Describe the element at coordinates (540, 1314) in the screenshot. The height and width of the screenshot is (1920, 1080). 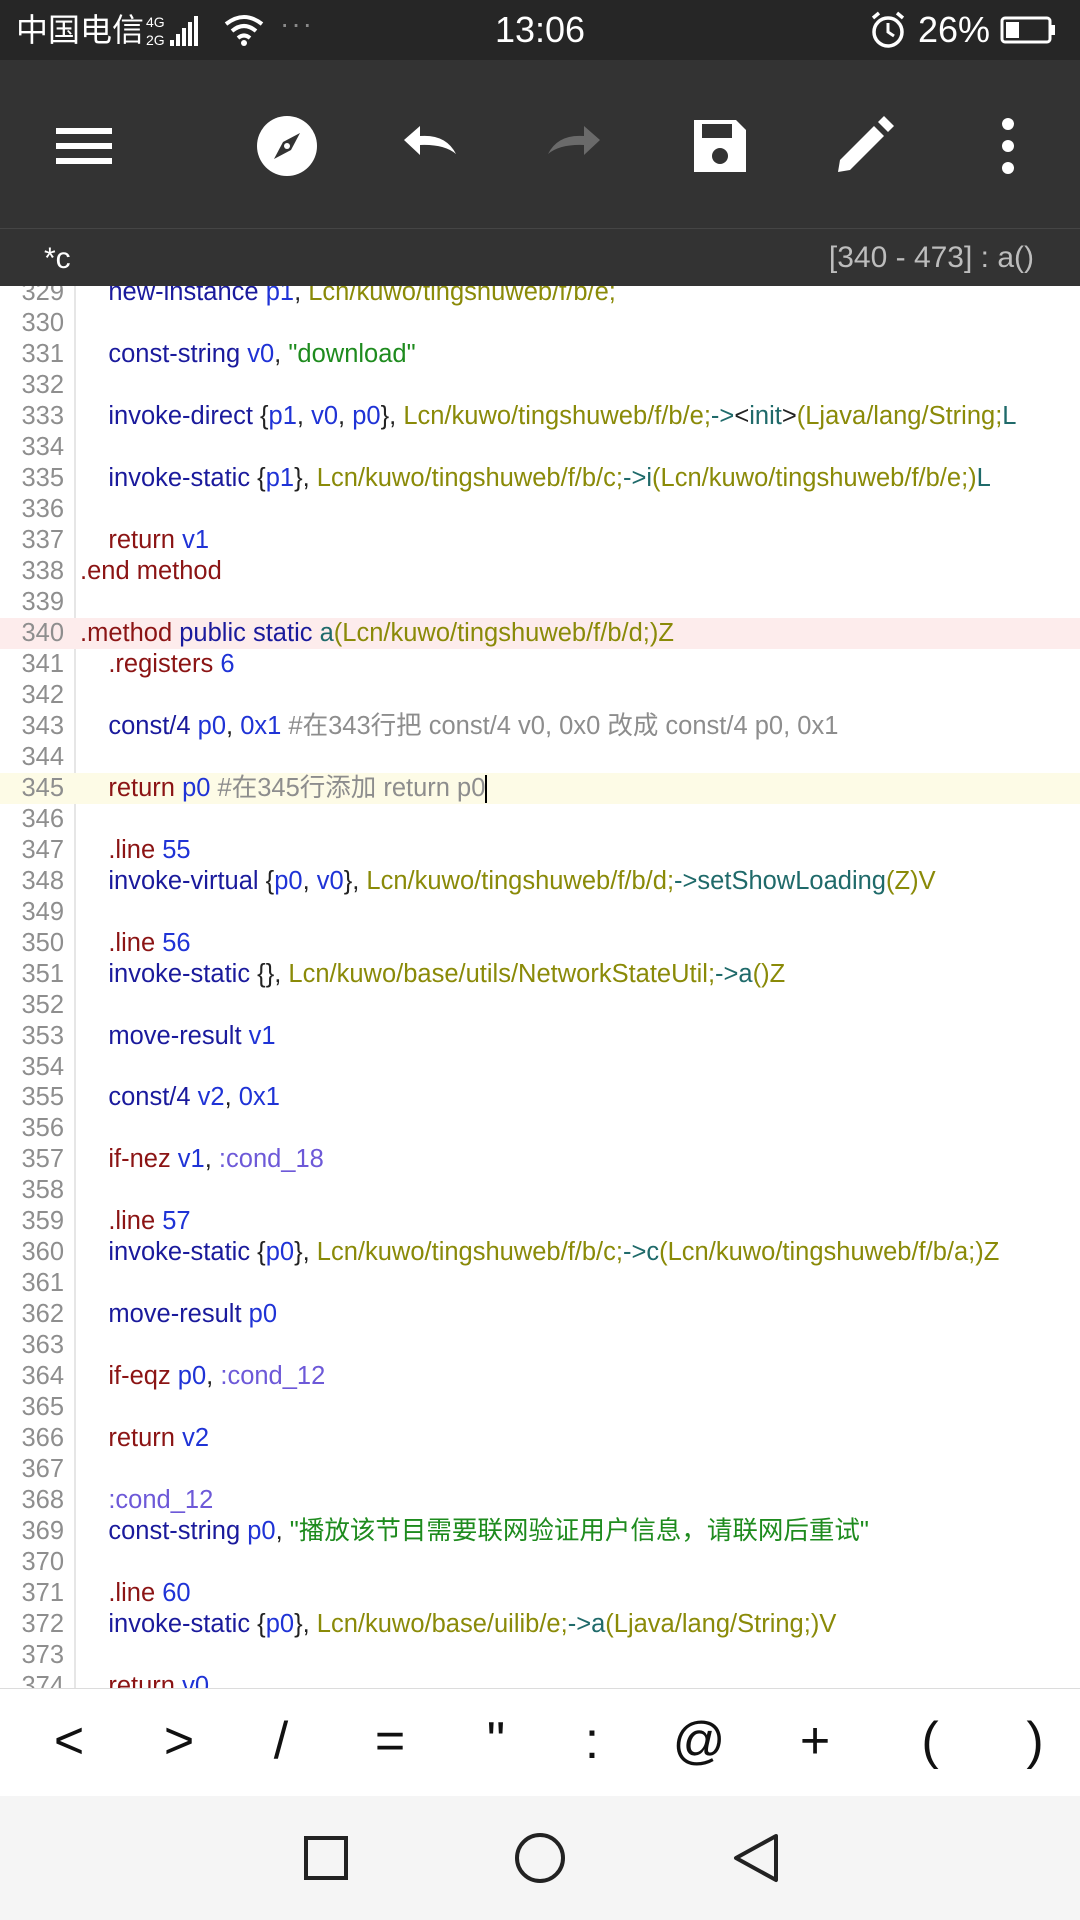
I see `code-line: 362 move-result p0` at that location.